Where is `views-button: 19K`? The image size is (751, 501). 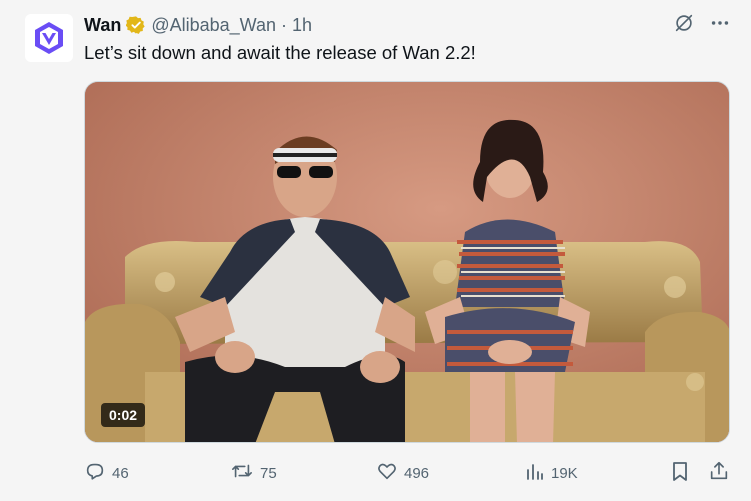
views-button: 19K is located at coordinates (551, 473).